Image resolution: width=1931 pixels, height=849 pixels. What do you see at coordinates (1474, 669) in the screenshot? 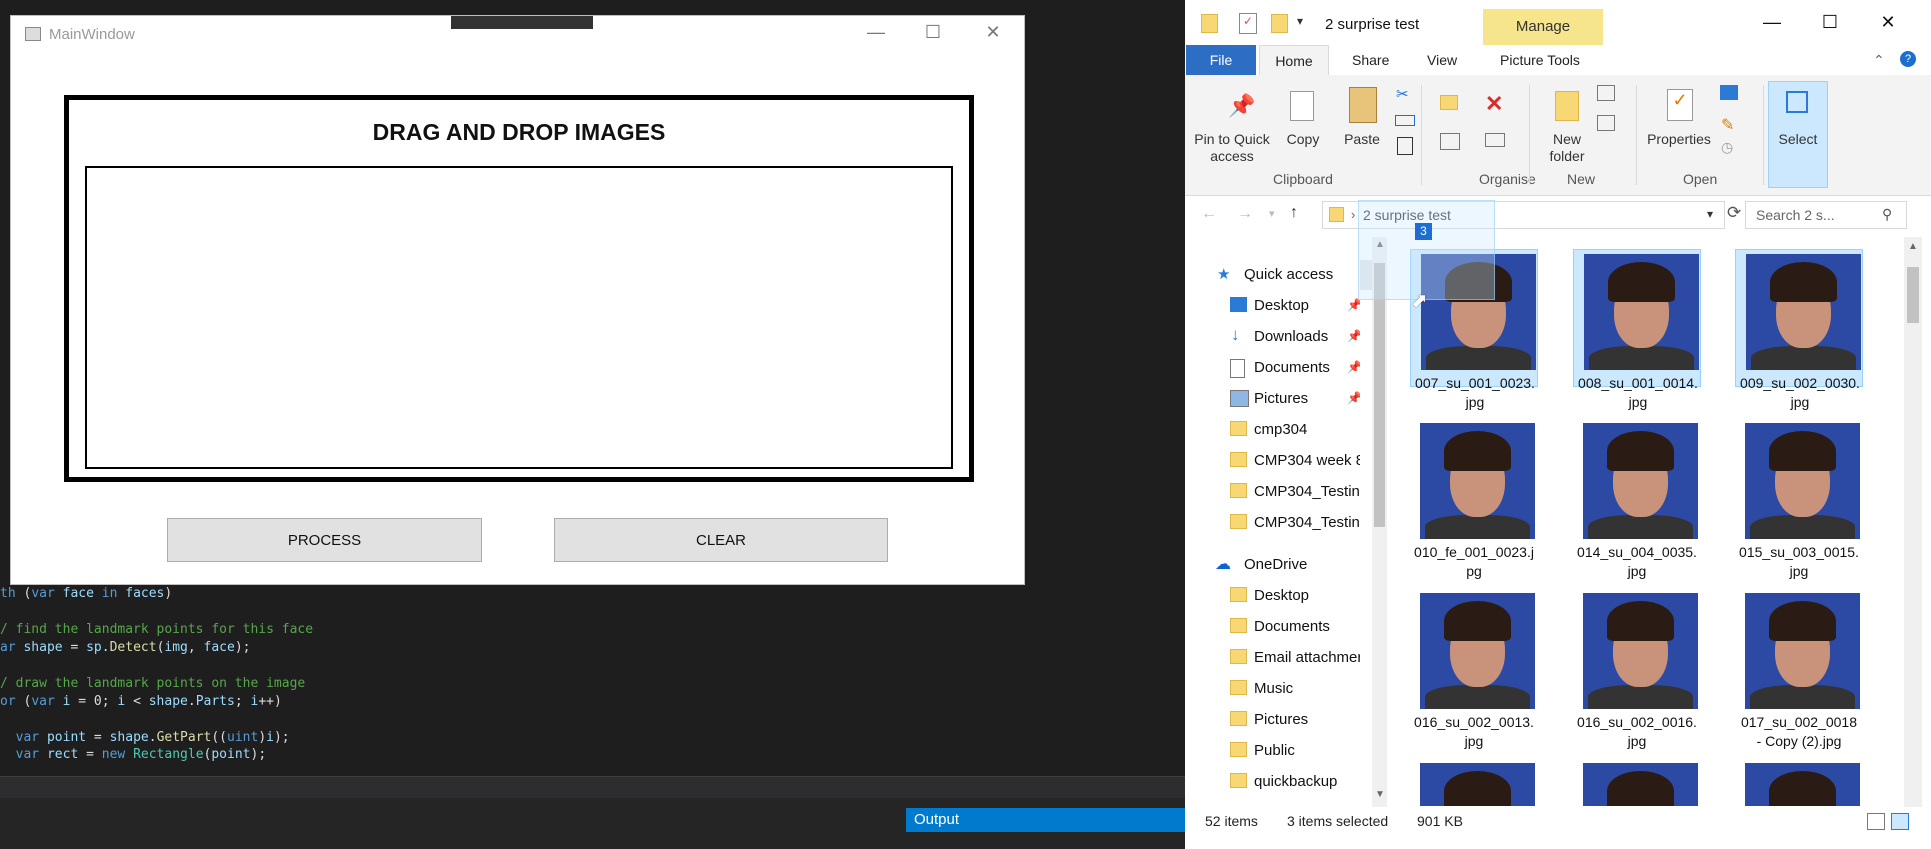
I see `file-thumbnail: 016_su_002_0013. jpg` at bounding box center [1474, 669].